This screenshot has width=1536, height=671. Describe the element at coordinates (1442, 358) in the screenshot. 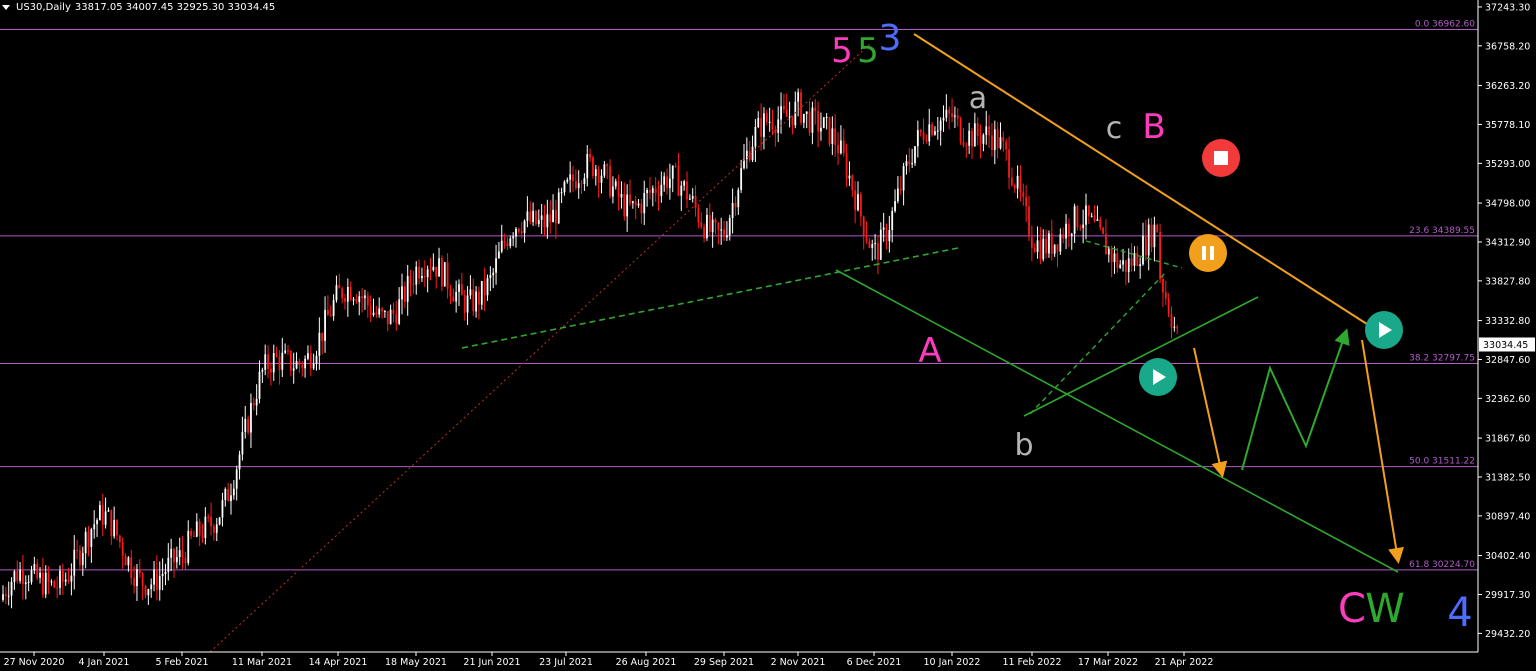

I see `fib-level-label: 38.2 32797.75` at that location.